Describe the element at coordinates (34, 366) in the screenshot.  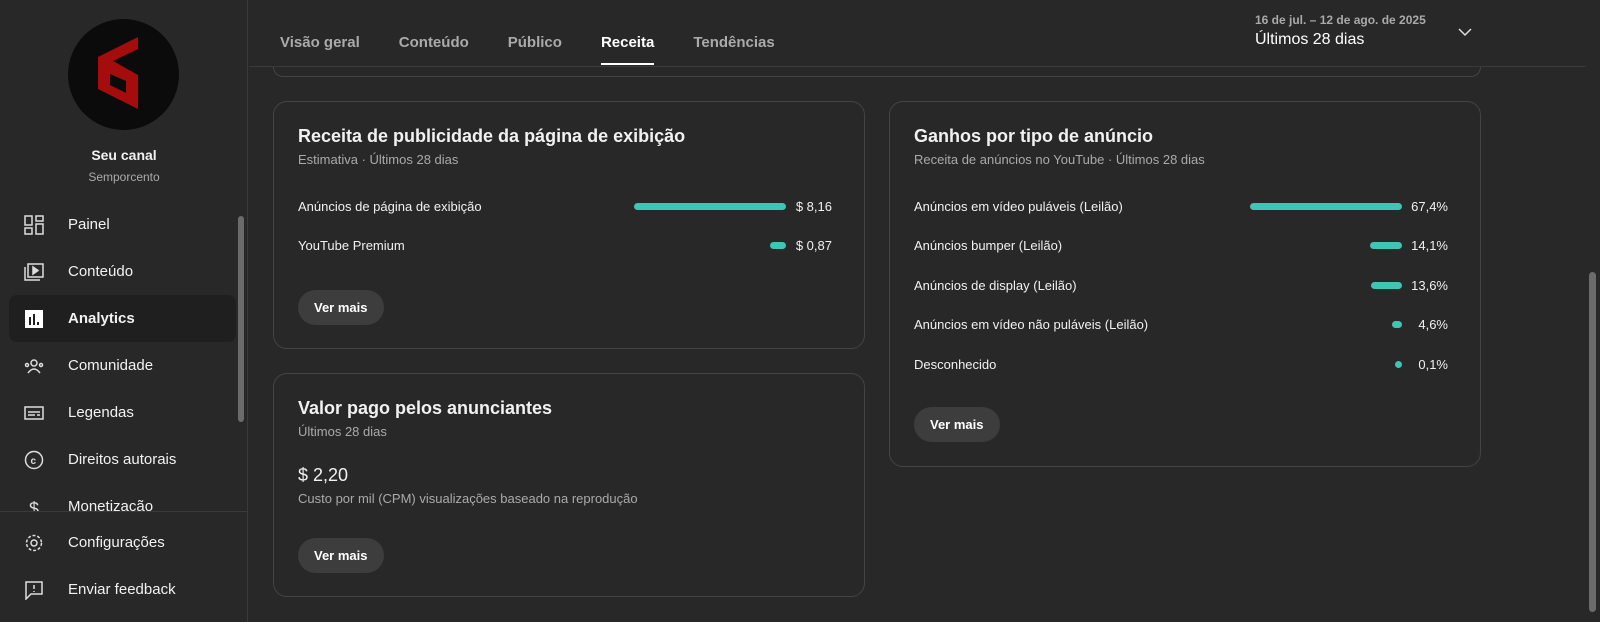
I see `community-icon` at that location.